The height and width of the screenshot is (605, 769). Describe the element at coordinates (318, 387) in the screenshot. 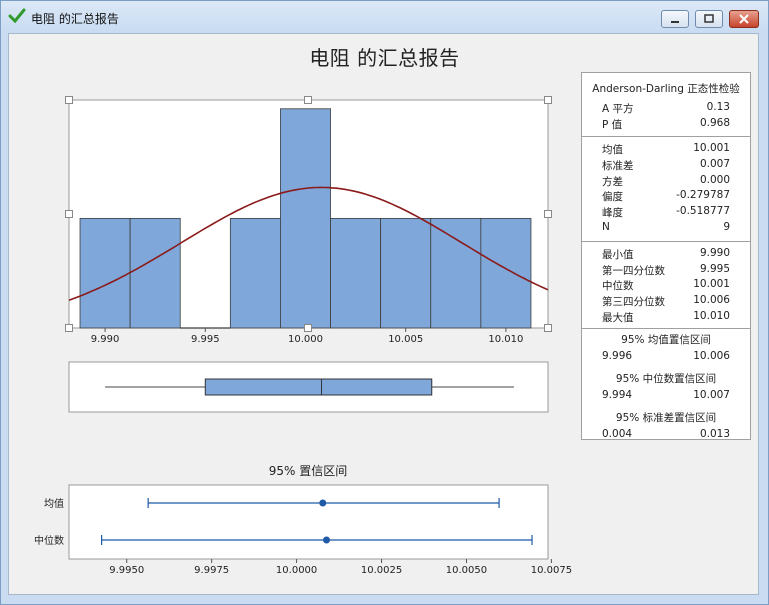

I see `boxplot-box` at that location.